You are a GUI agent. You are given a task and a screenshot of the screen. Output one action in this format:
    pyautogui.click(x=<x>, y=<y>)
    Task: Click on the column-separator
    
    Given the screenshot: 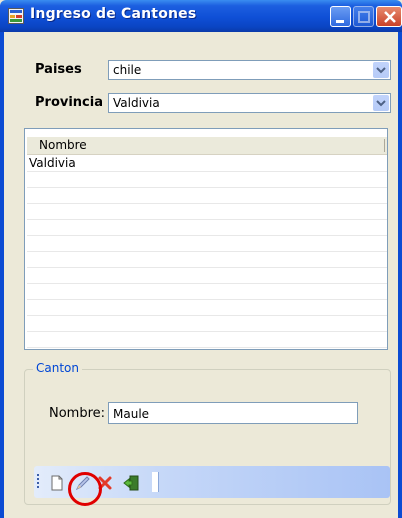 What is the action you would take?
    pyautogui.click(x=384, y=145)
    